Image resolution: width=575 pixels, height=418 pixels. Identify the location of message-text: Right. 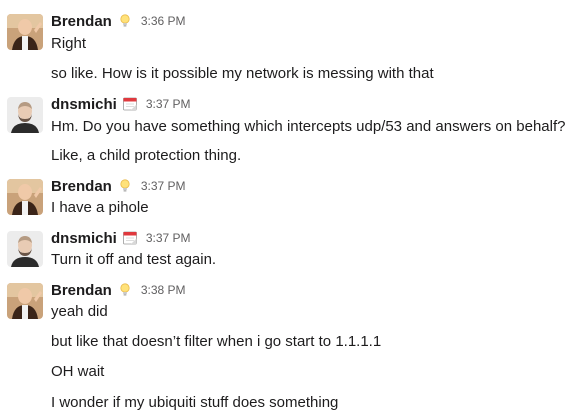
(69, 43).